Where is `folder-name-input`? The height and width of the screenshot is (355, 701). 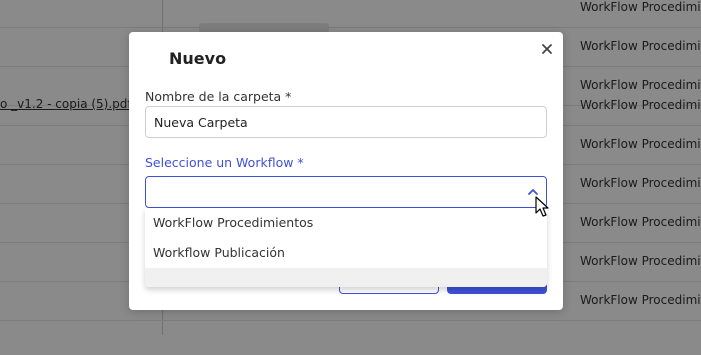 folder-name-input is located at coordinates (346, 122).